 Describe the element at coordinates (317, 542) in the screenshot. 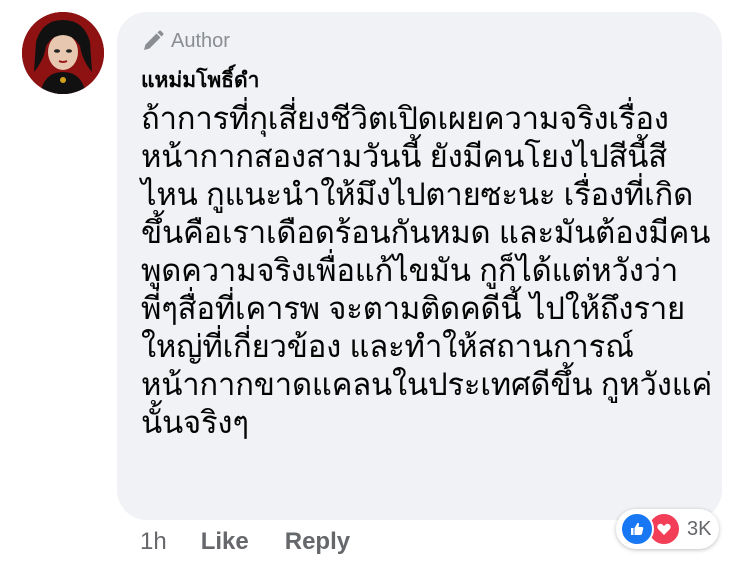

I see `reply-button: Reply` at that location.